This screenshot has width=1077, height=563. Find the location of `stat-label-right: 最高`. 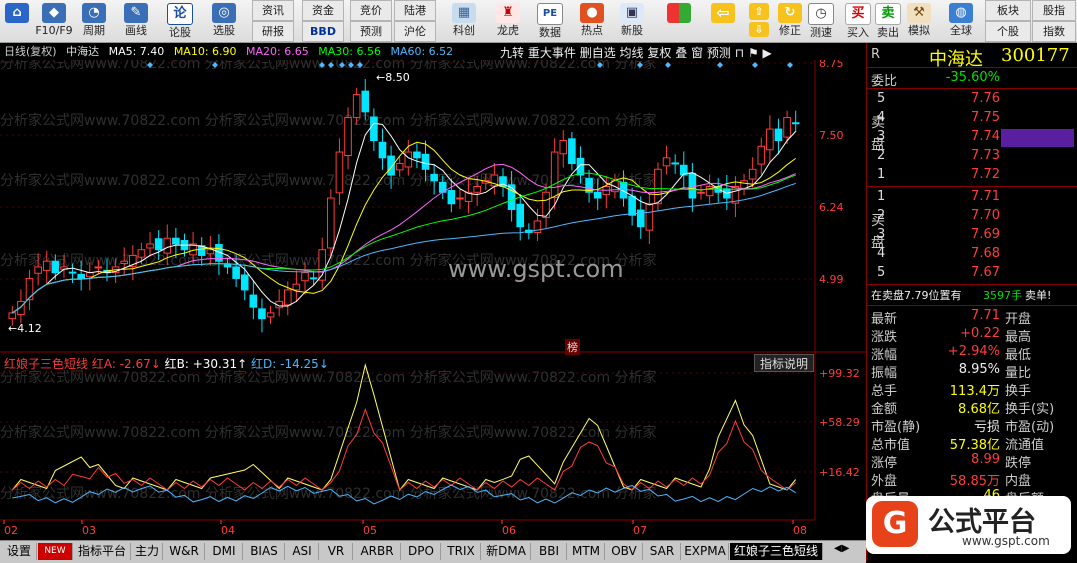

stat-label-right: 最高 is located at coordinates (1018, 337).